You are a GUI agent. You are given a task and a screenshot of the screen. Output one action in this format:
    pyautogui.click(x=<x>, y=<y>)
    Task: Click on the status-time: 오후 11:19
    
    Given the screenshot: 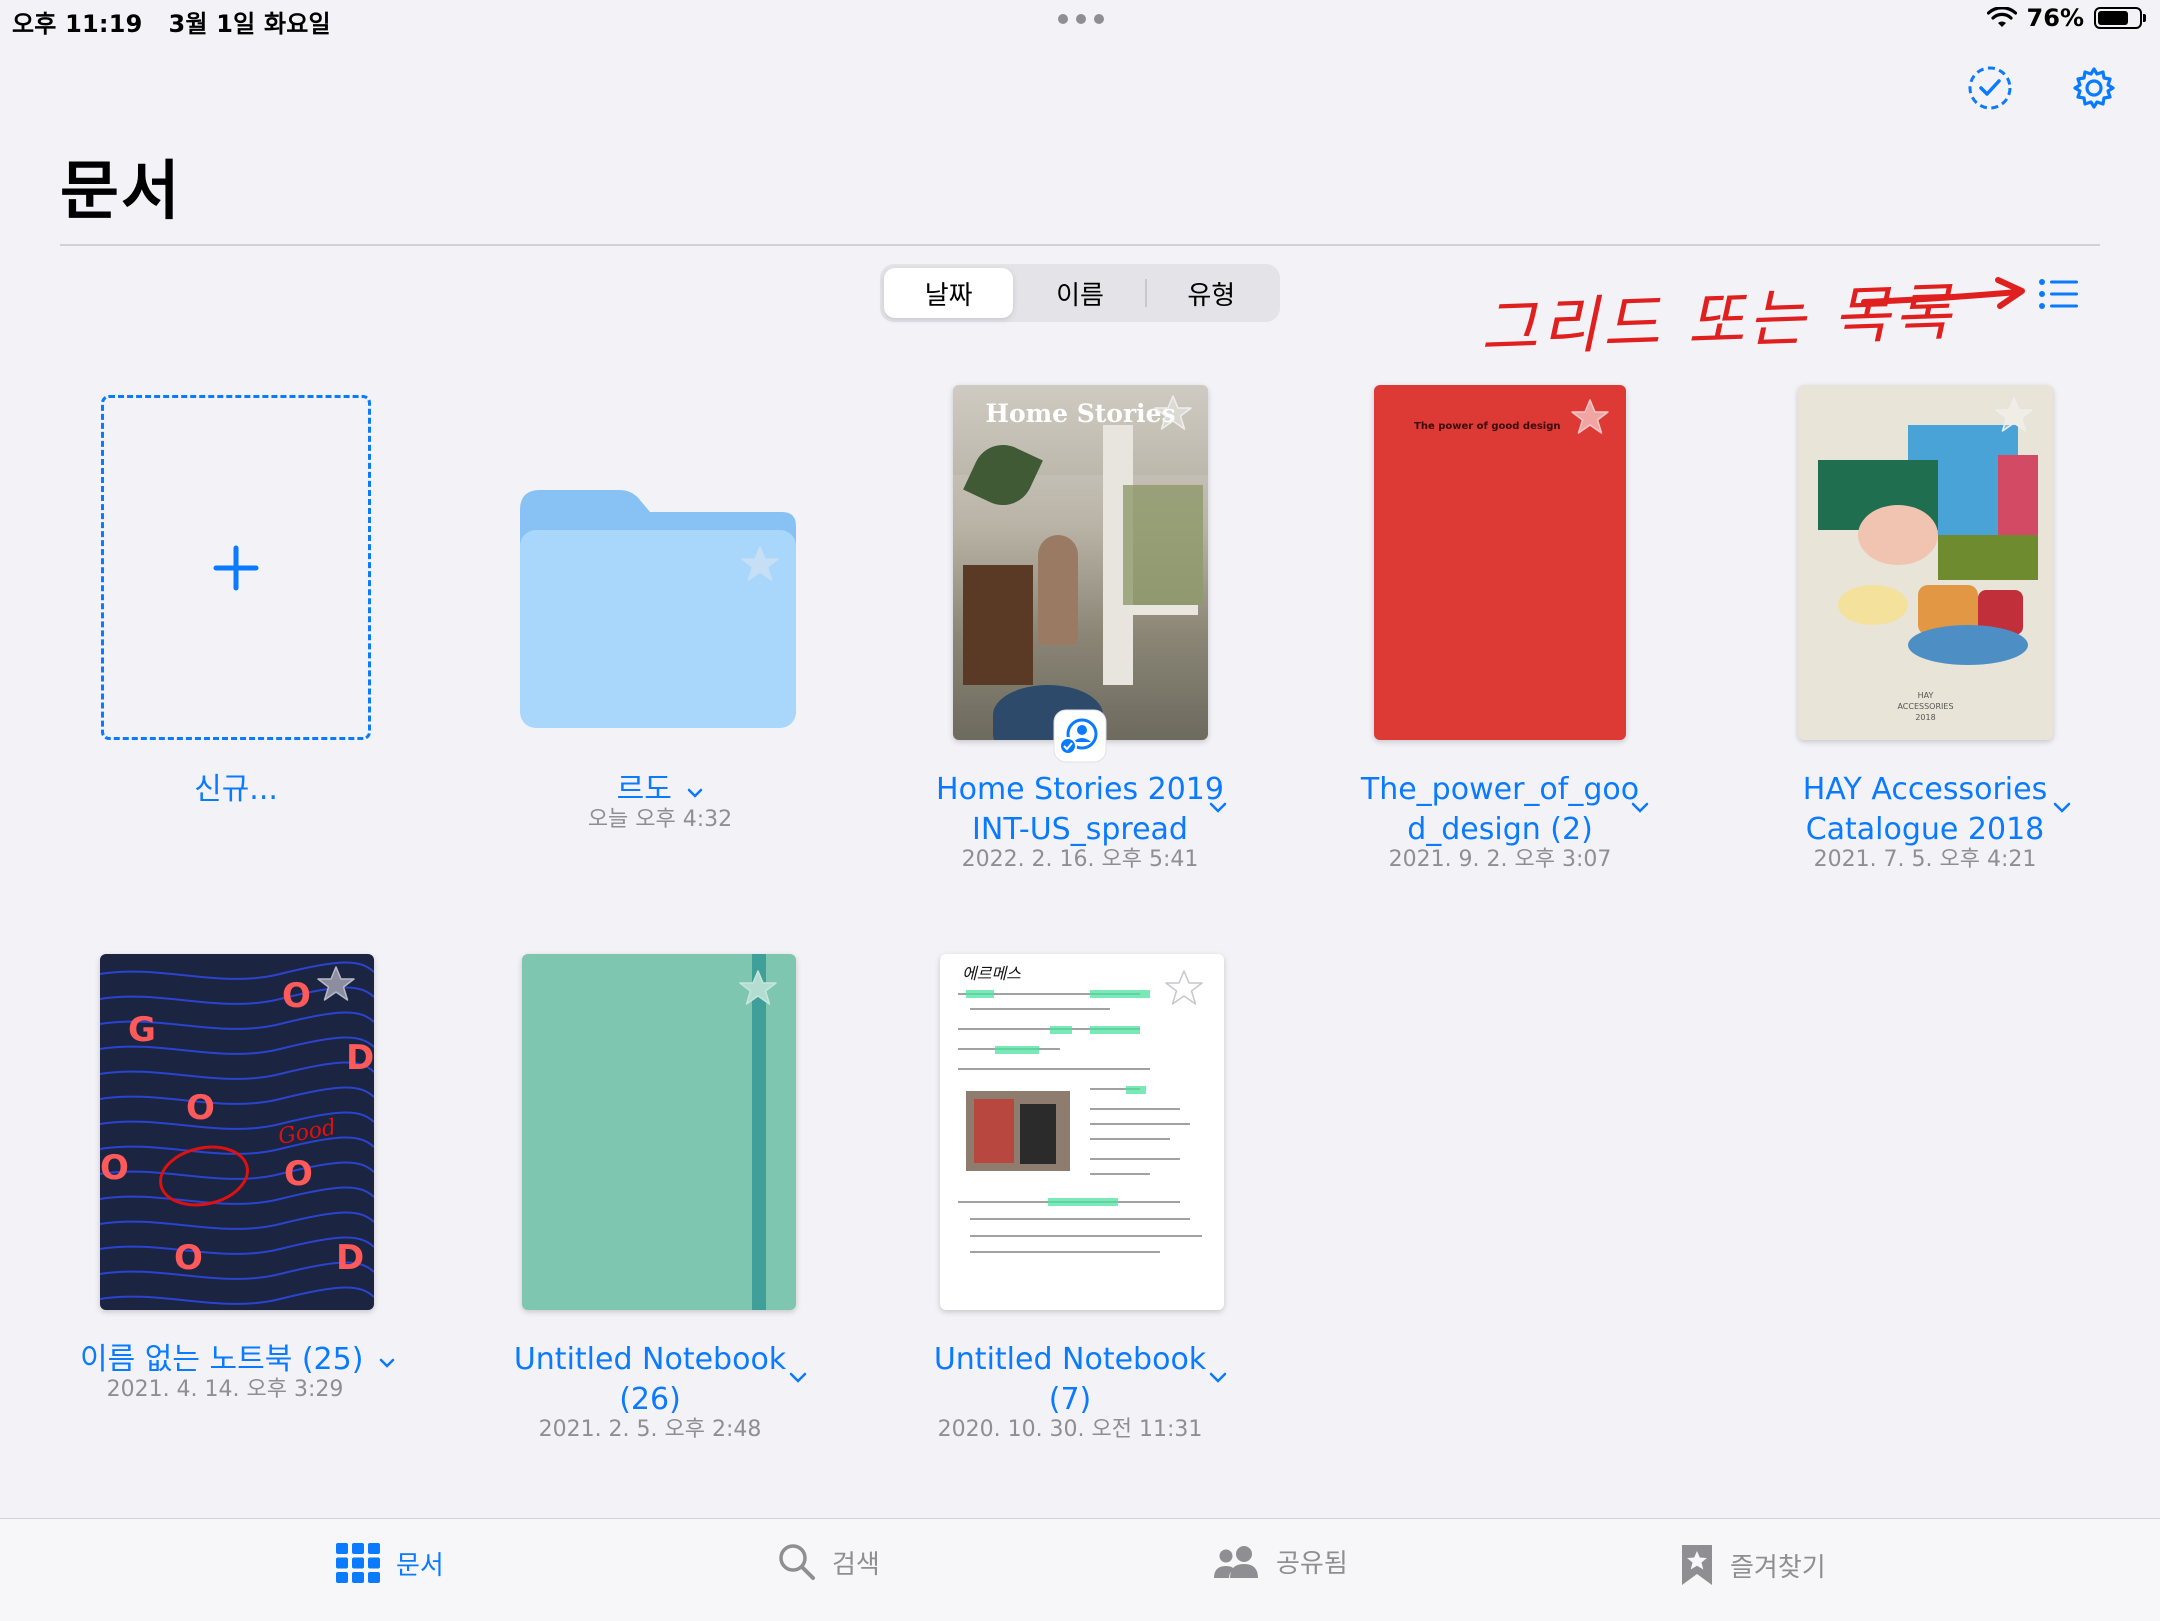 What is the action you would take?
    pyautogui.click(x=77, y=24)
    